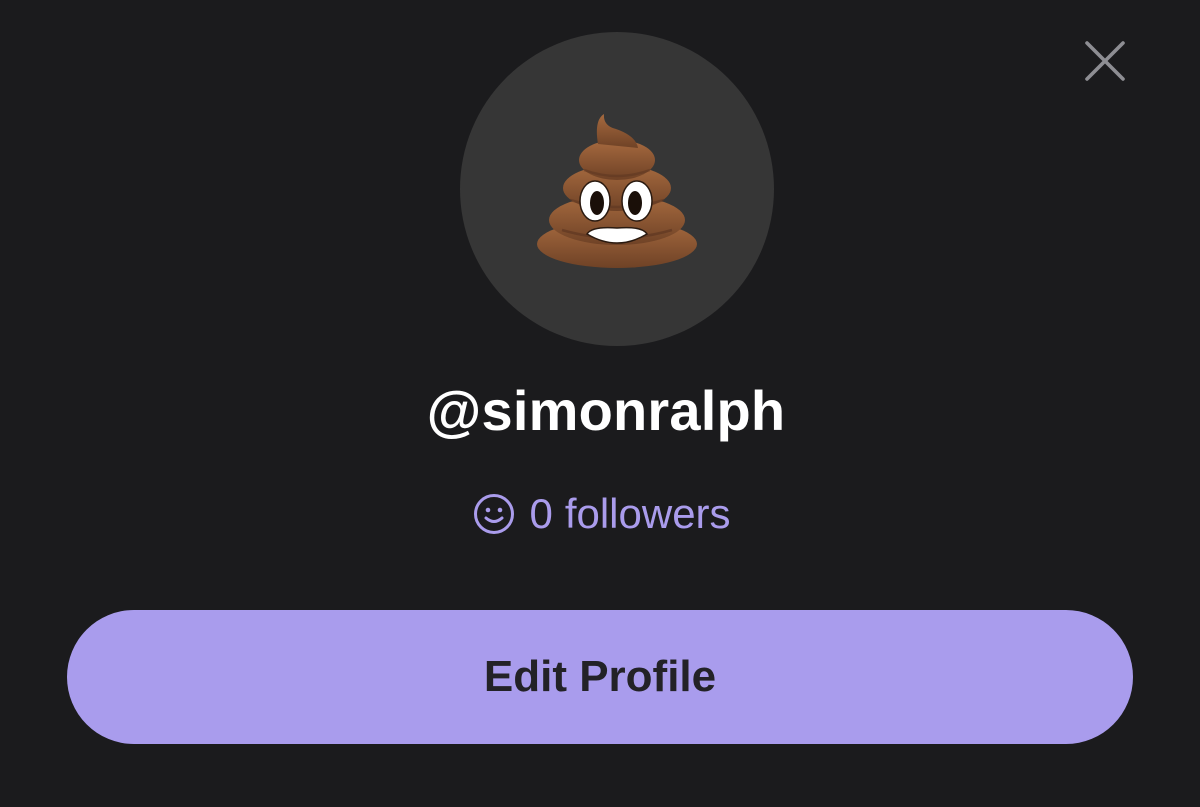  What do you see at coordinates (606, 410) in the screenshot?
I see `username: @simonralph` at bounding box center [606, 410].